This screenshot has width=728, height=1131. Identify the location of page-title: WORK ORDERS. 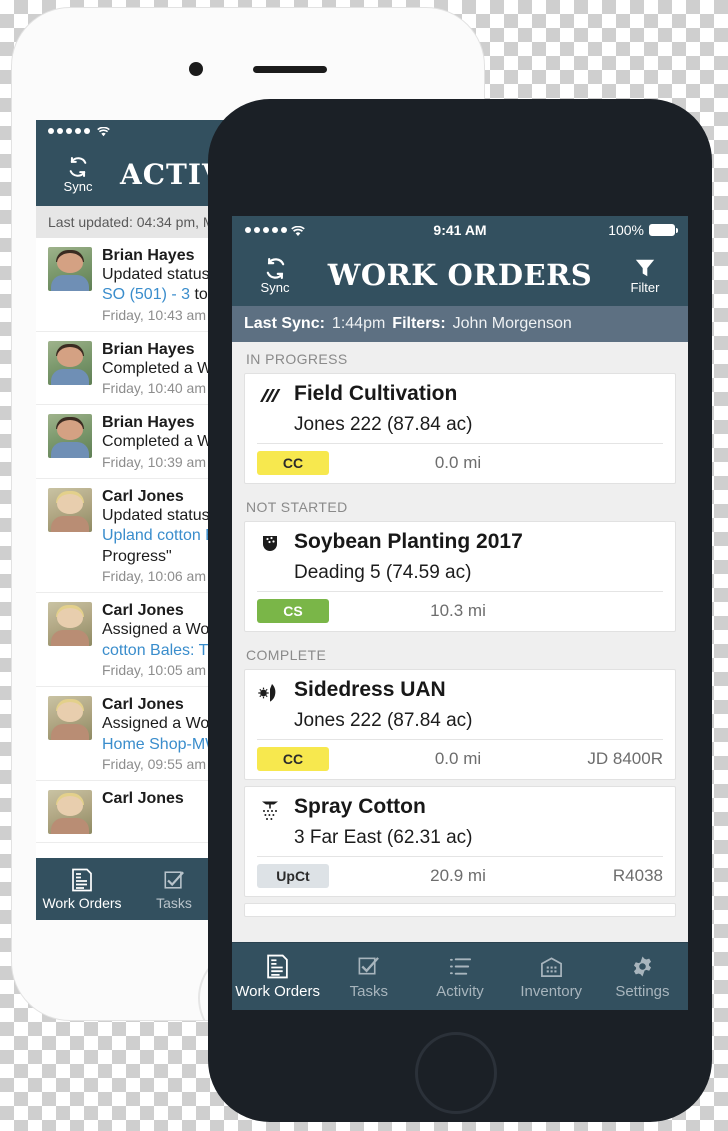
(460, 275).